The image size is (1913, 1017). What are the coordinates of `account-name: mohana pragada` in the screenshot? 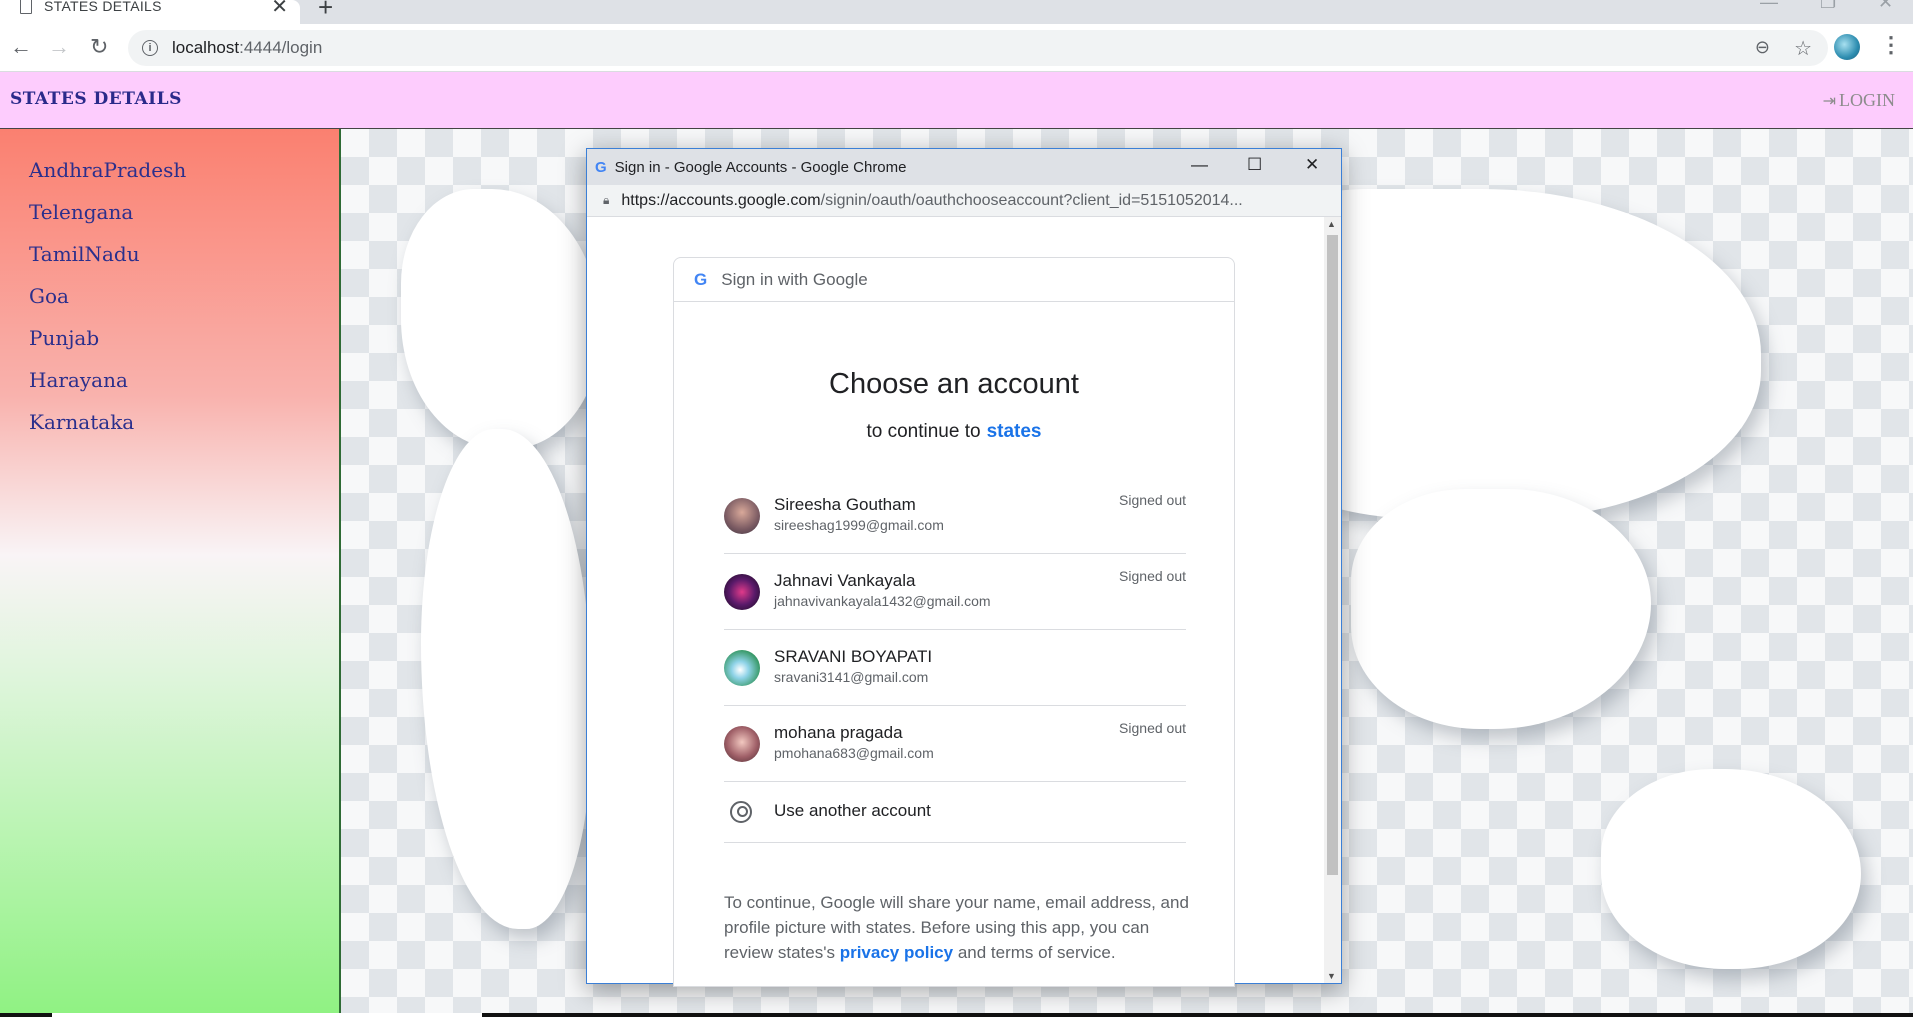 It's located at (838, 732).